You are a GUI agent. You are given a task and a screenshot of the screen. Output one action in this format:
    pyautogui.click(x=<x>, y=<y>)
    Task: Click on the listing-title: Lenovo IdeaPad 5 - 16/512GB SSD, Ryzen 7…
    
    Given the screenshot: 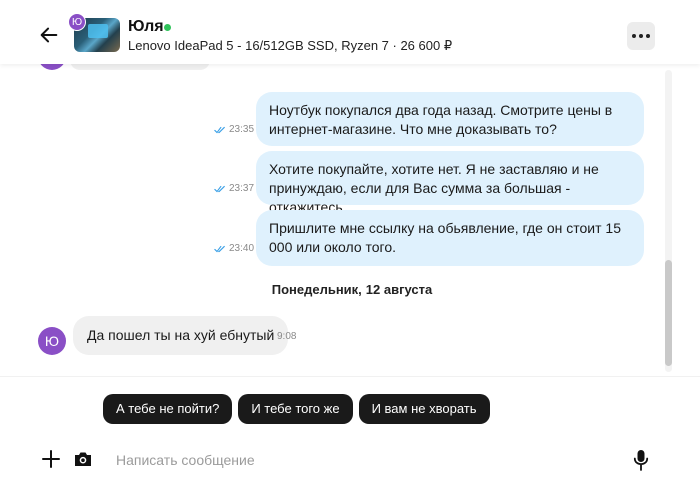 What is the action you would take?
    pyautogui.click(x=290, y=46)
    